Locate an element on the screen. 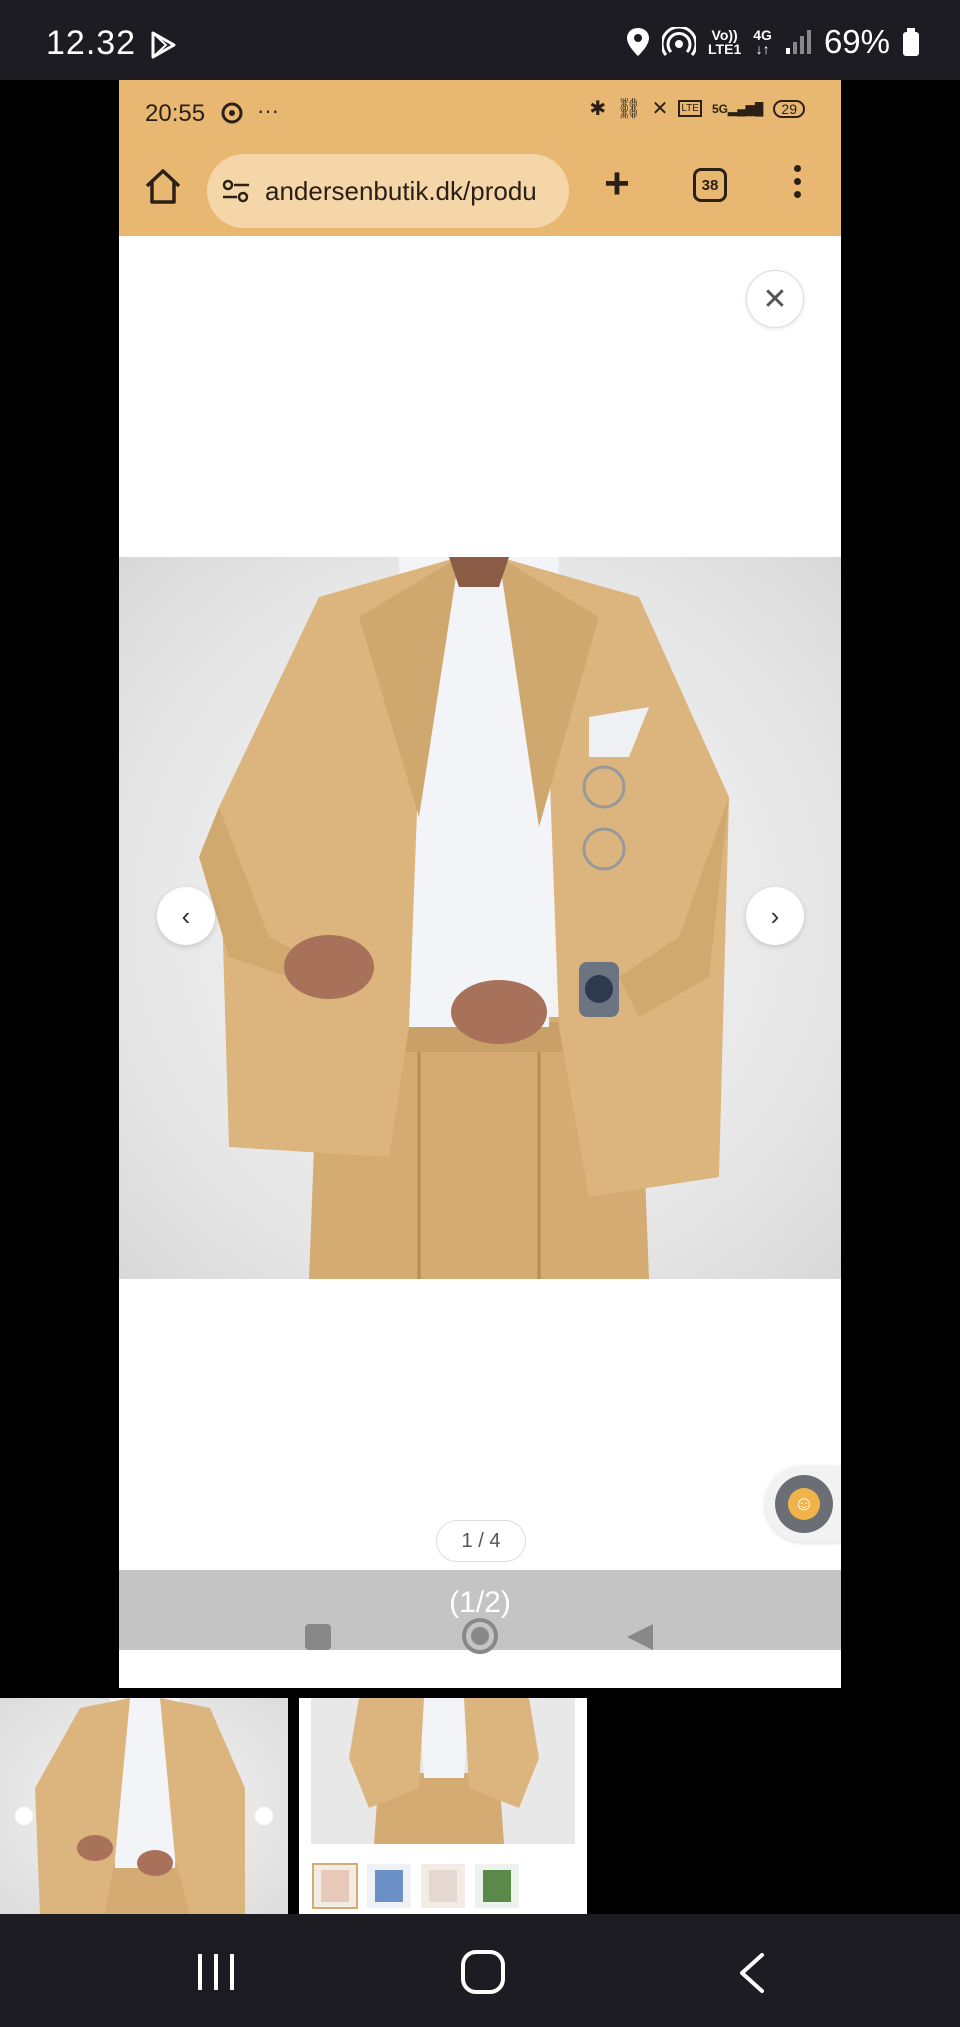 This screenshot has width=960, height=2027. outer-status-bar: 12.32 Vo)) LTE1 4G ↓↑ 69% is located at coordinates (480, 40).